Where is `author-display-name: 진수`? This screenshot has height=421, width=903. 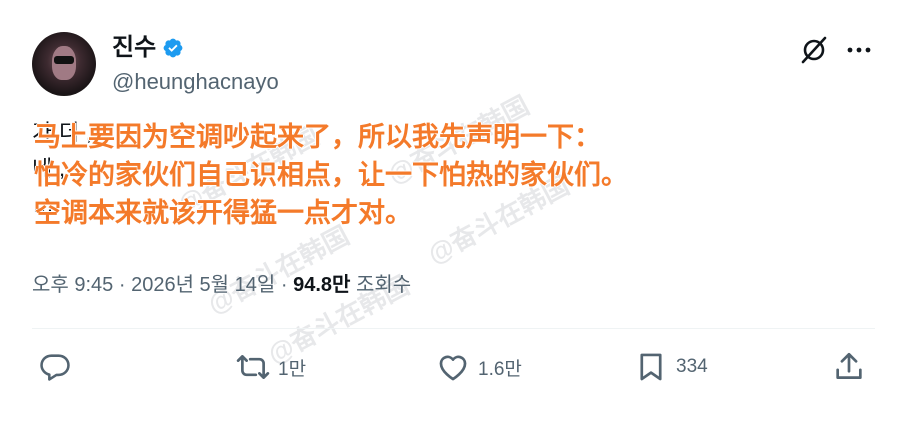
author-display-name: 진수 is located at coordinates (134, 48).